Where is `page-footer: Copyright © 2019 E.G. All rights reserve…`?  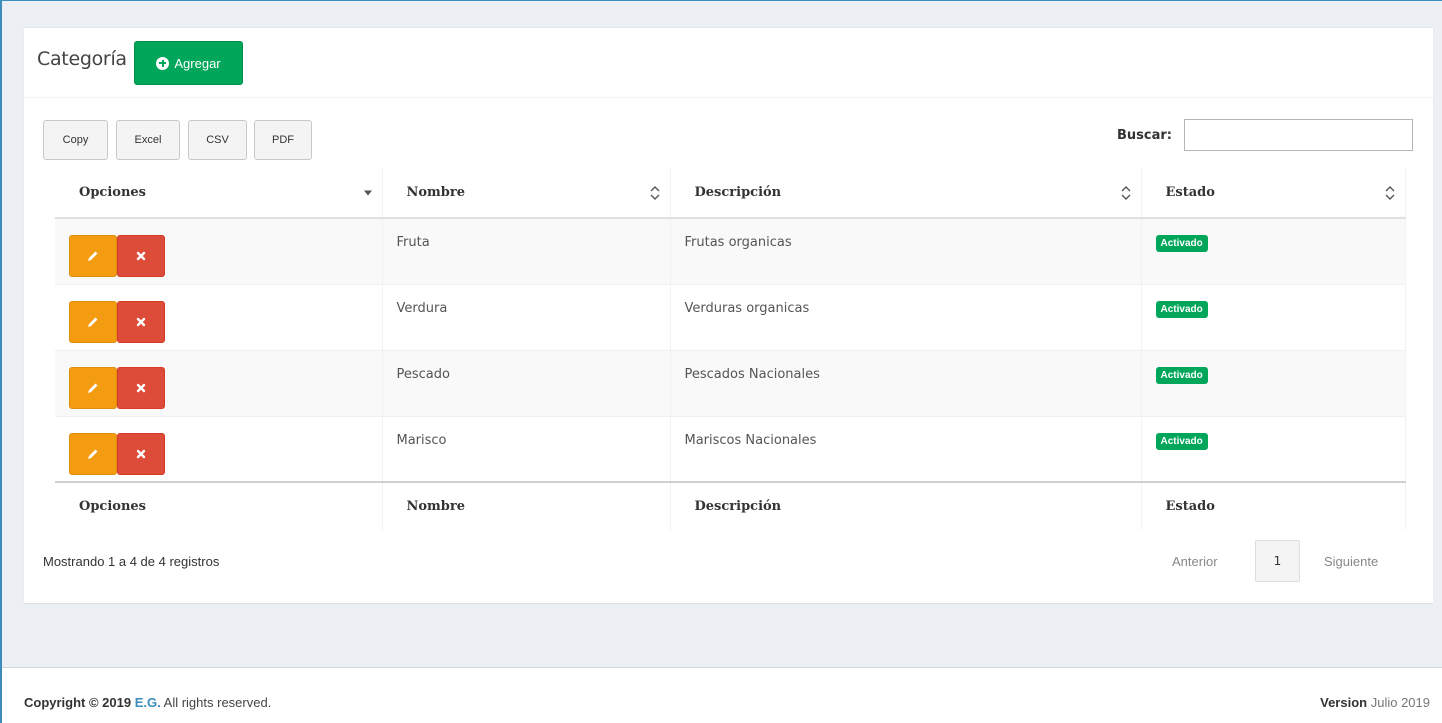
page-footer: Copyright © 2019 E.G. All rights reserve… is located at coordinates (722, 695).